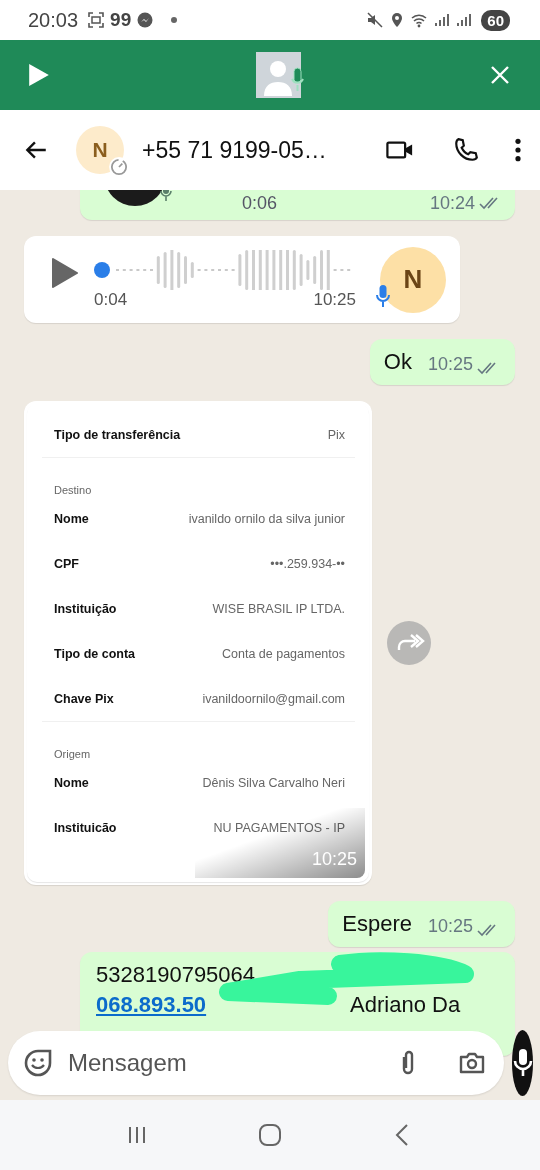 The height and width of the screenshot is (1170, 540). I want to click on section-heading: Destino, so click(73, 490).